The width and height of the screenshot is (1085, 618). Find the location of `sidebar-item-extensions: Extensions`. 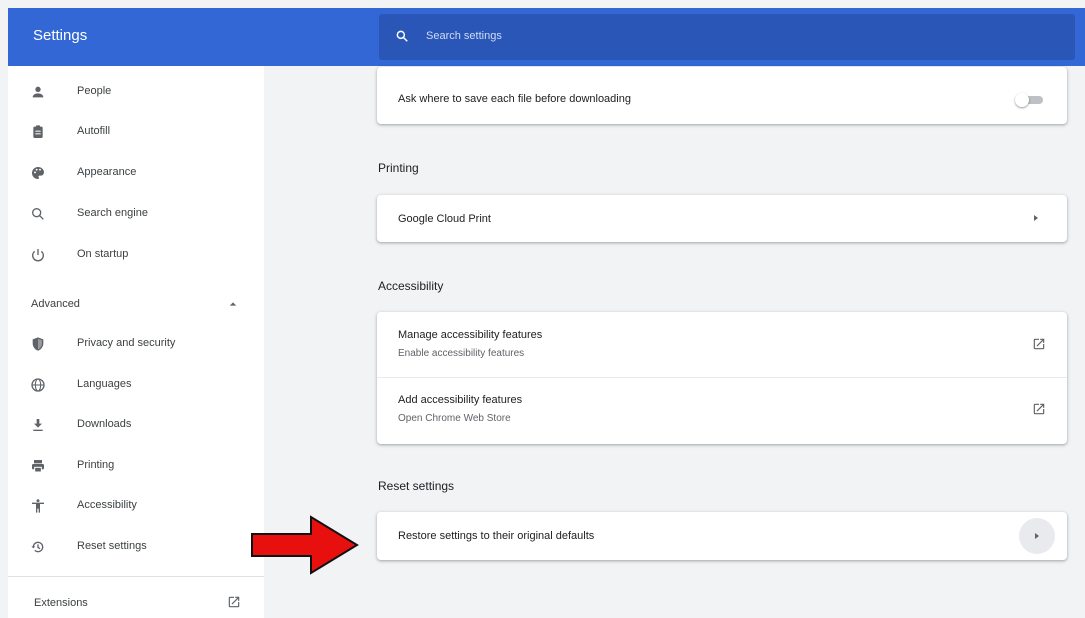

sidebar-item-extensions: Extensions is located at coordinates (61, 603).